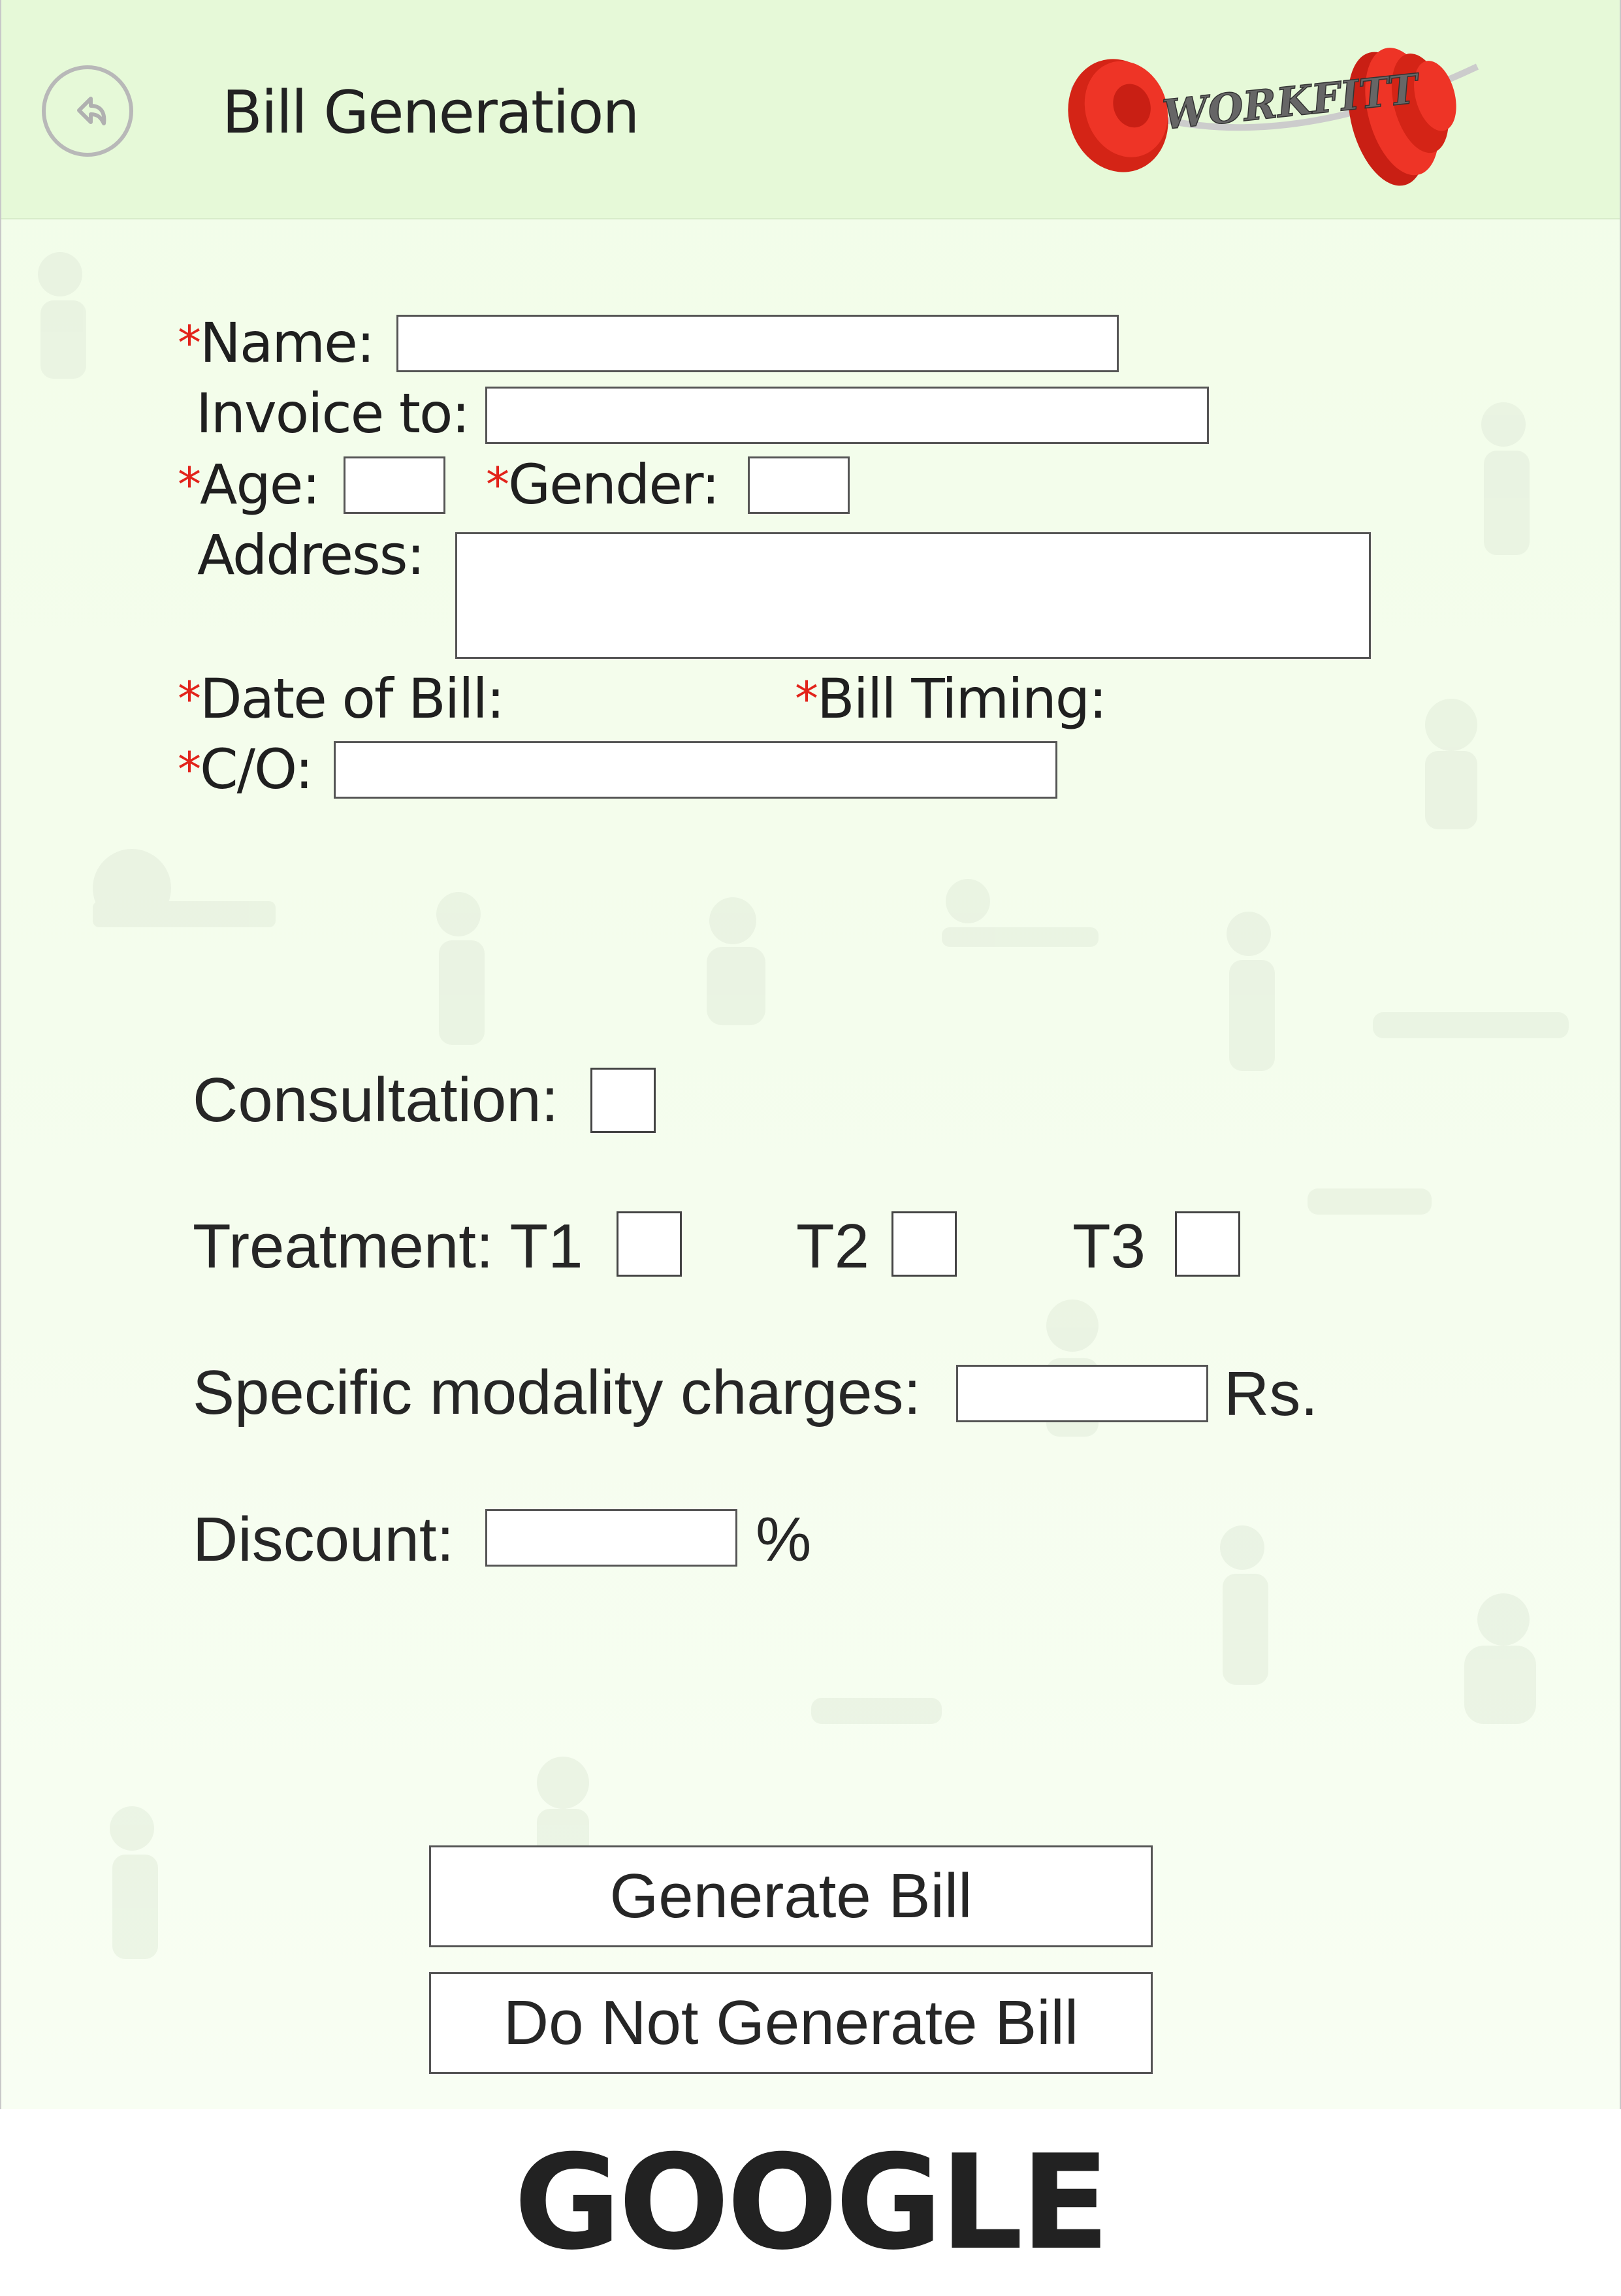  I want to click on do-not-generate-bill-button: Do Not Generate Bill, so click(791, 2023).